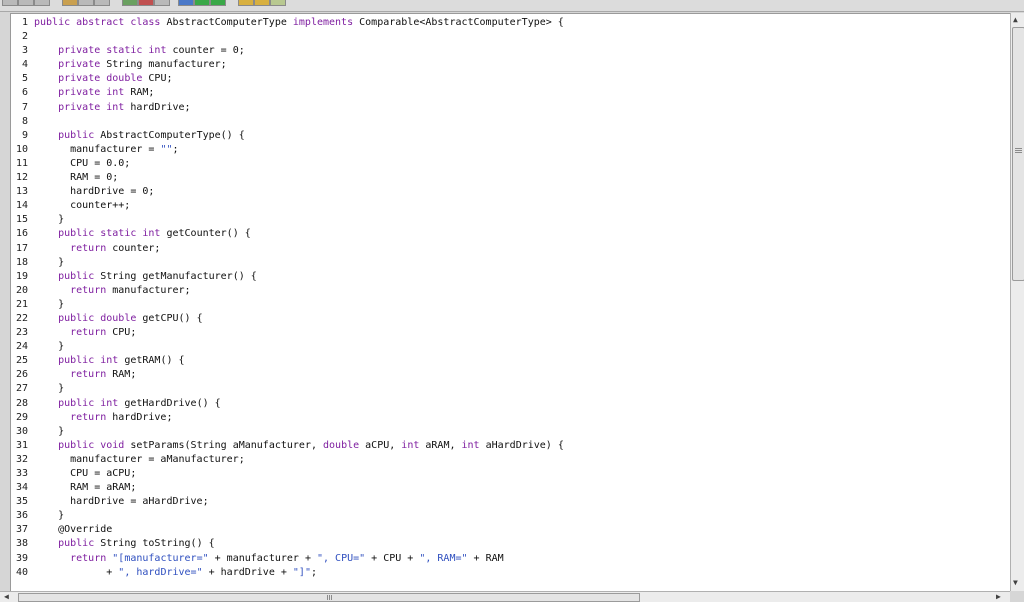  I want to click on code-line: 8, so click(19, 122).